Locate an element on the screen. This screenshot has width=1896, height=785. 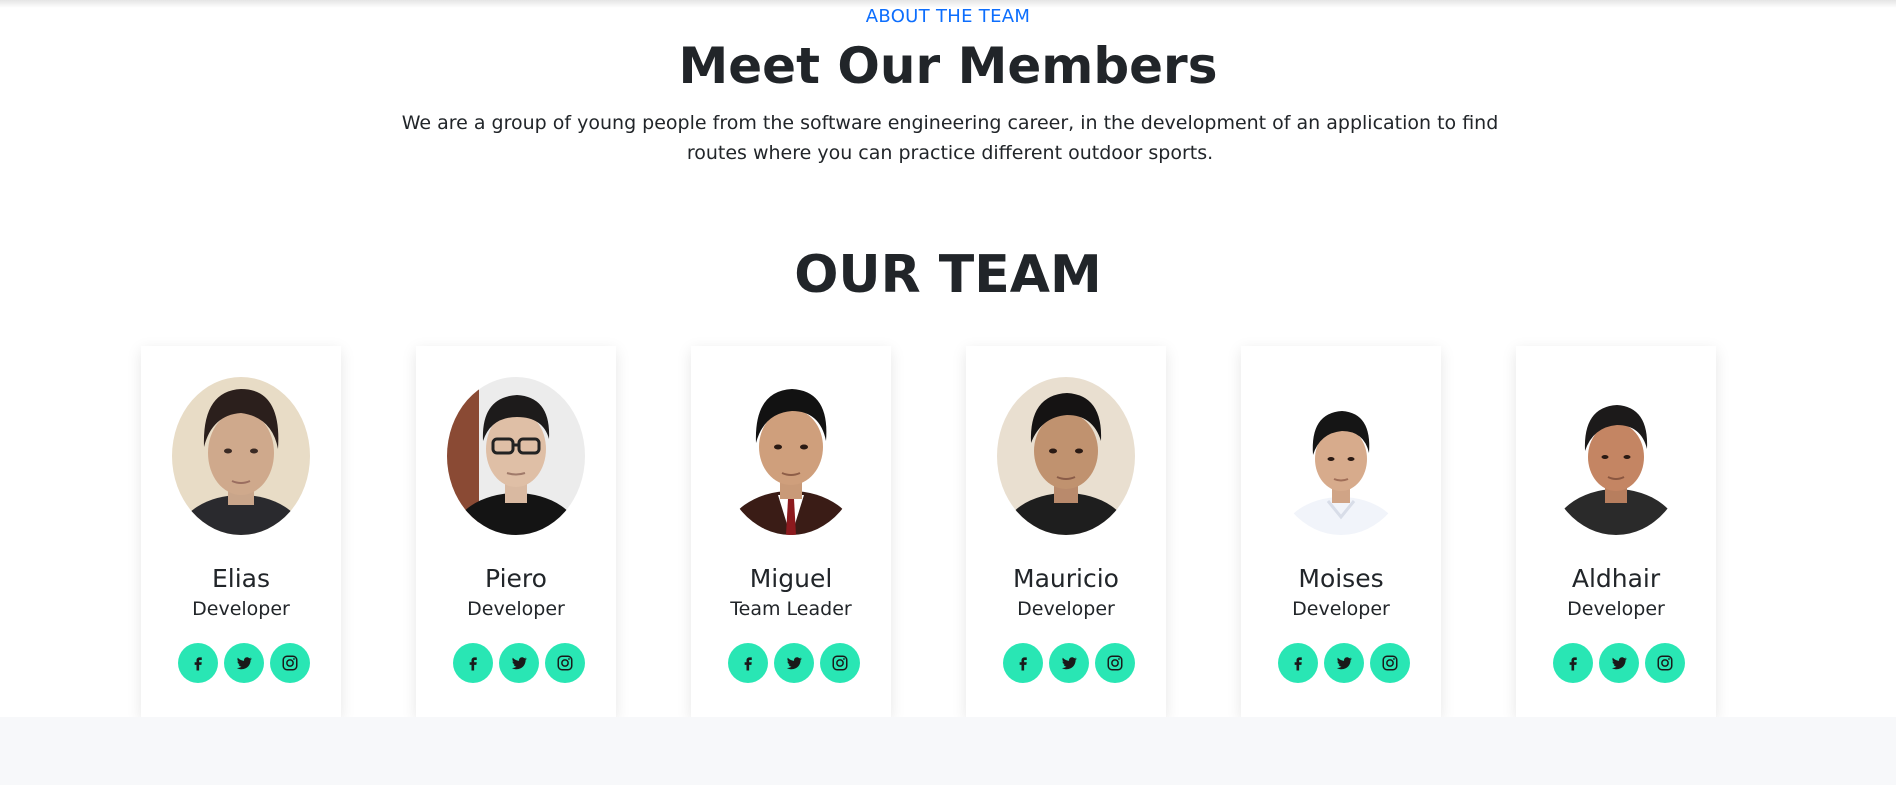
member-card-miguel: Miguel Team Leader is located at coordinates (791, 531).